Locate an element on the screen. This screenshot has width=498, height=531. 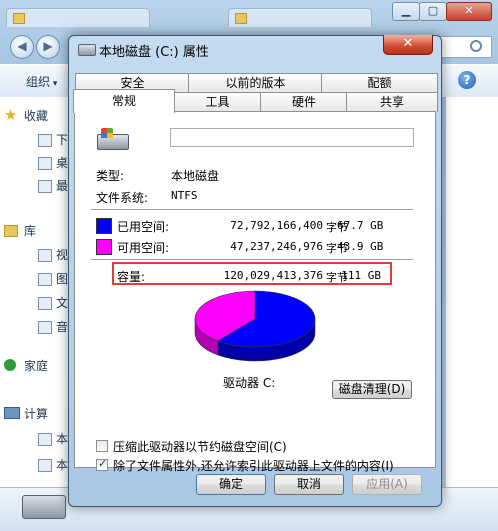
free-space-swatch is located at coordinates (104, 247).